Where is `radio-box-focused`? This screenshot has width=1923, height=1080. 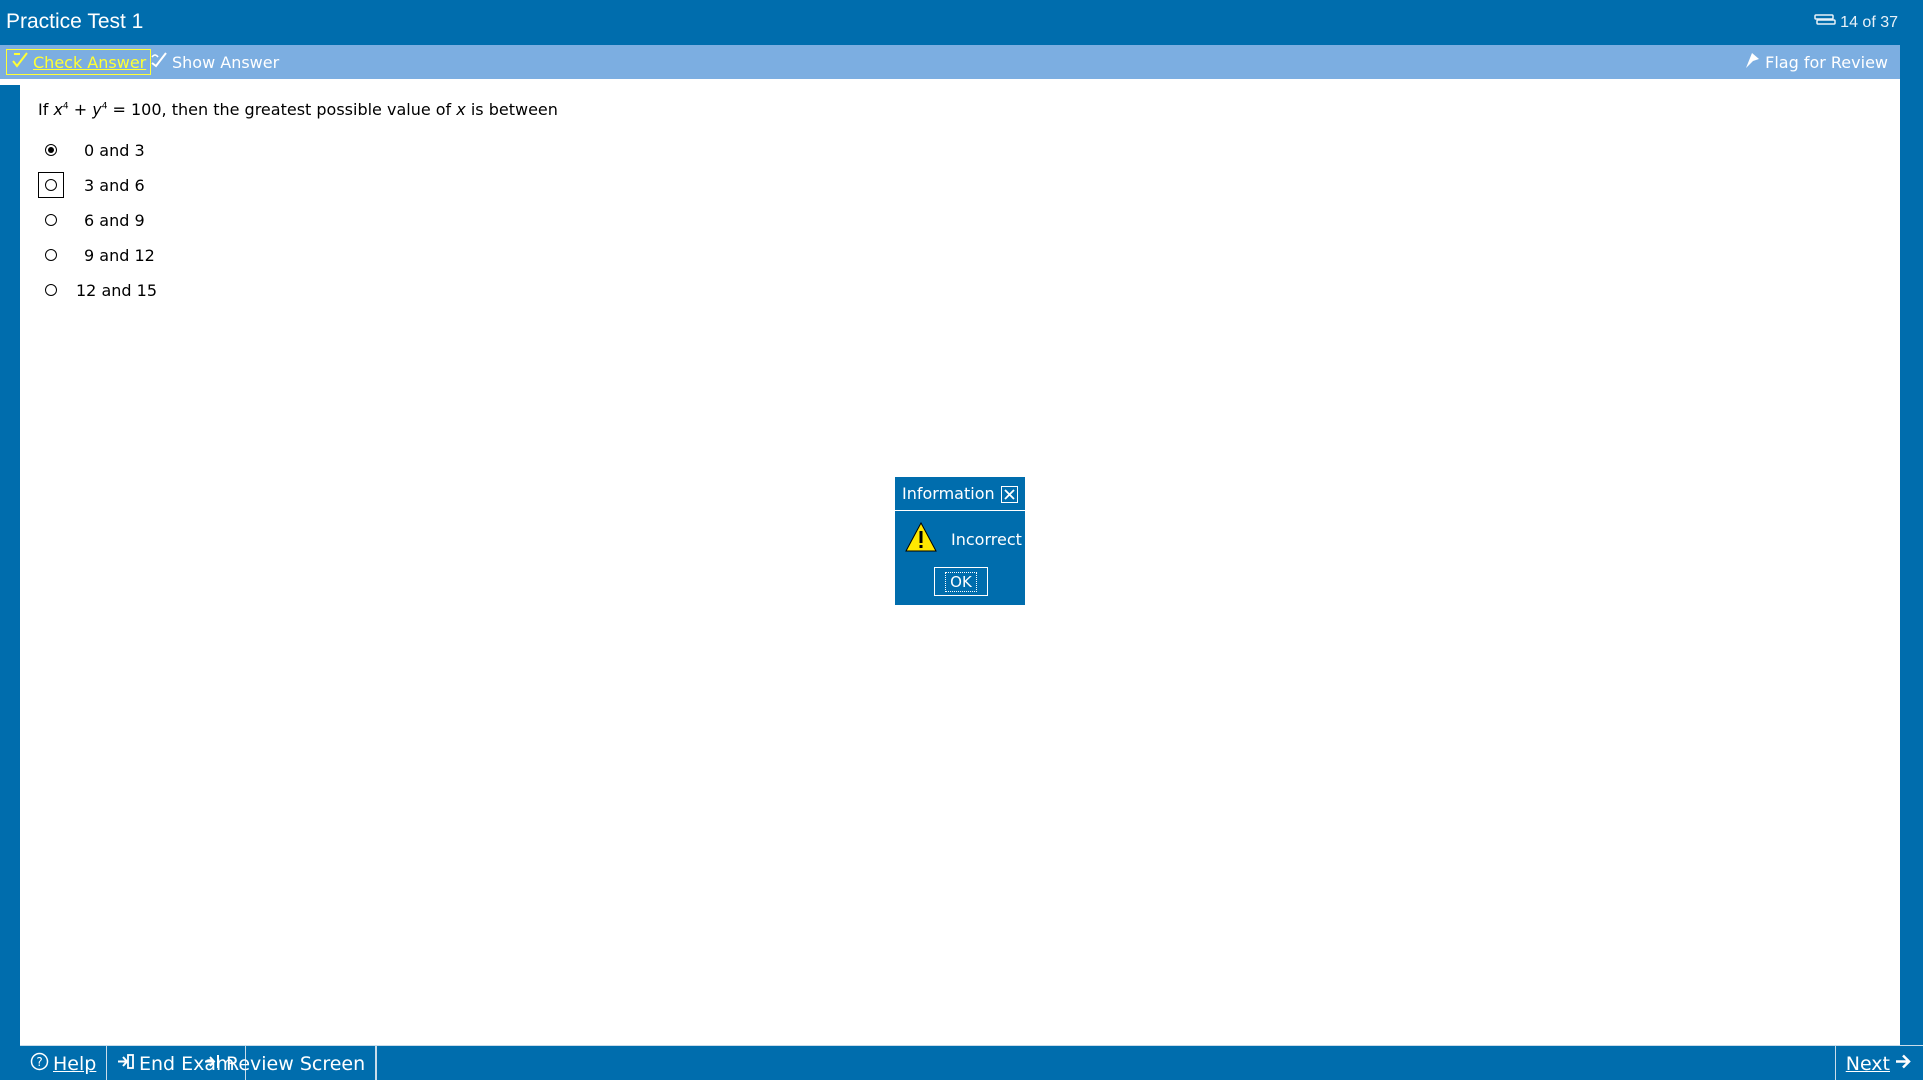
radio-box-focused is located at coordinates (51, 185).